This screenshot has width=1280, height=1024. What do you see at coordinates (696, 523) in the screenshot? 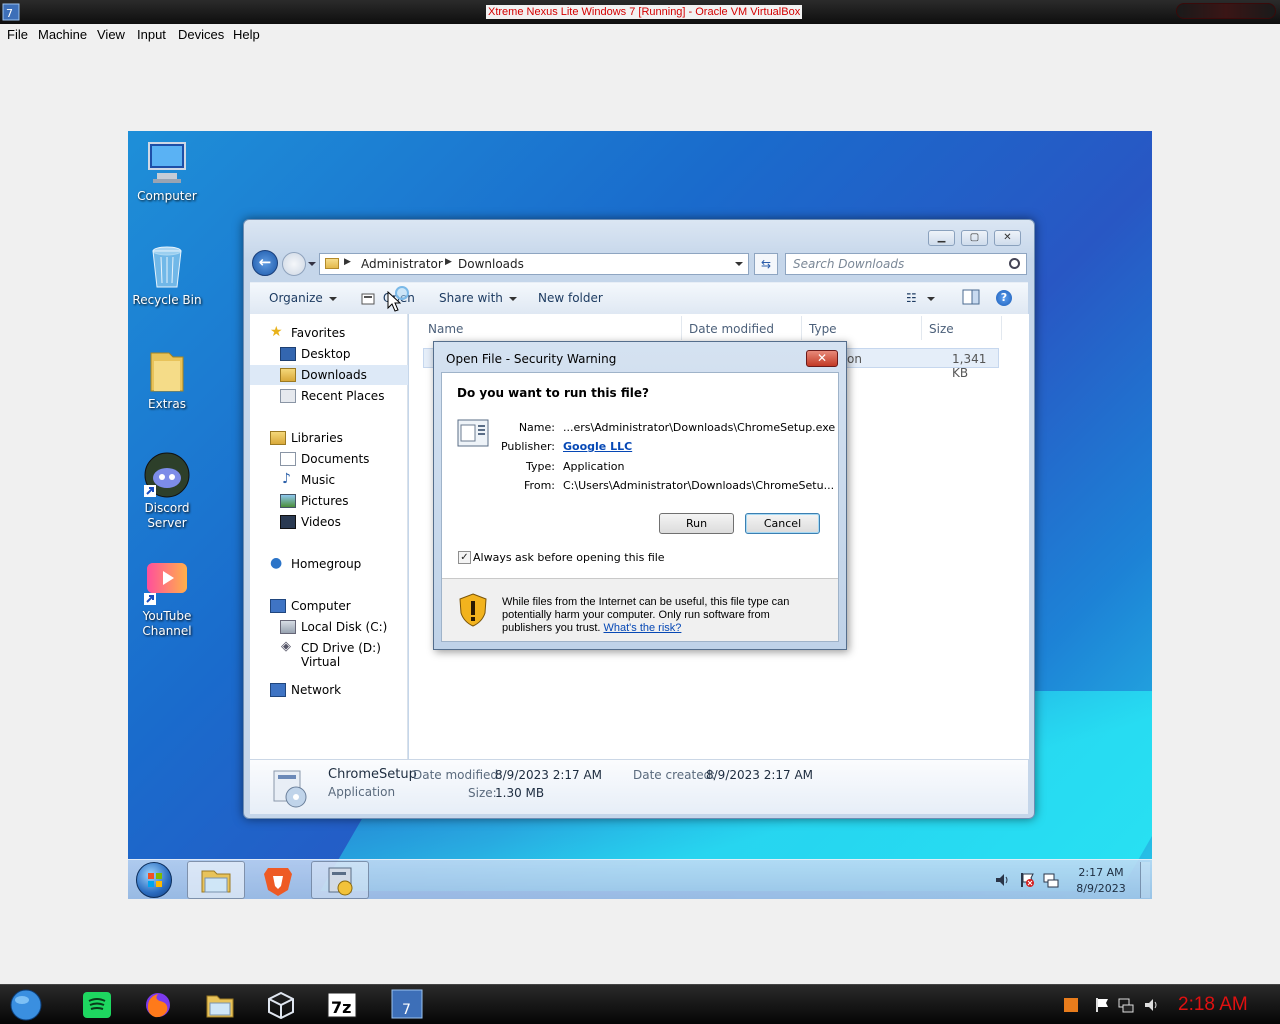
I see `run-button: Run` at bounding box center [696, 523].